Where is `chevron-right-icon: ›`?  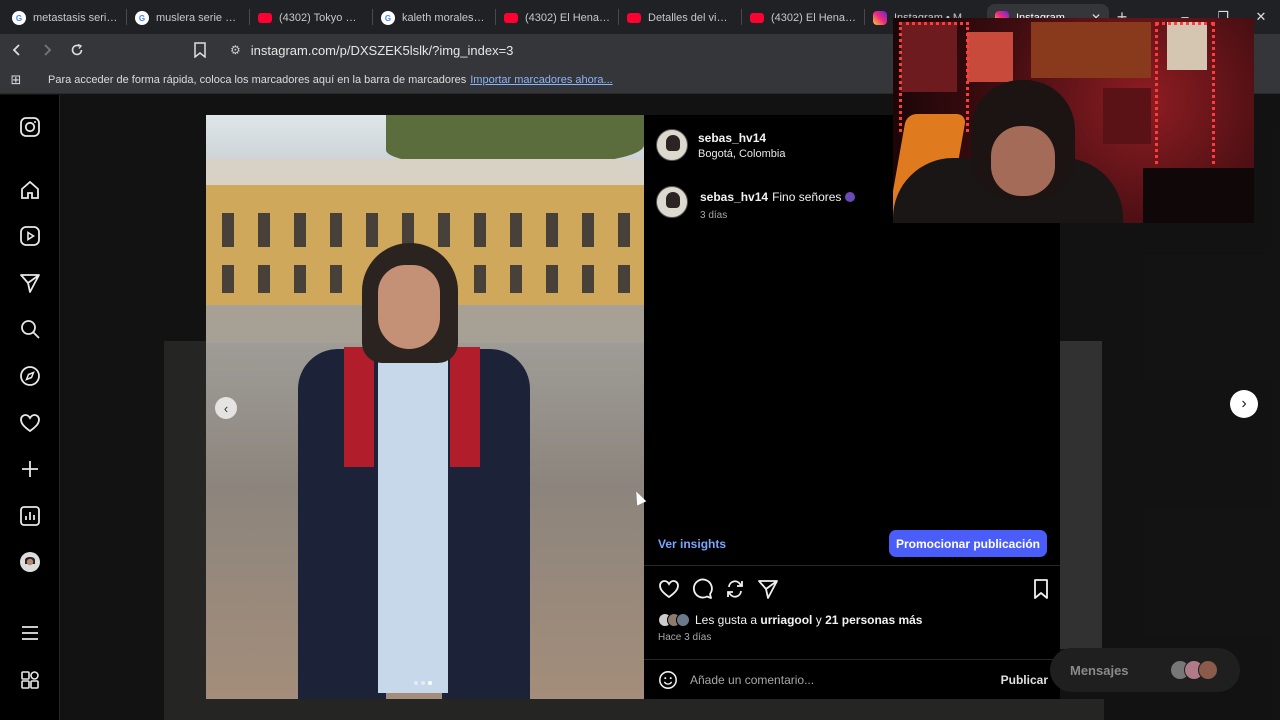
chevron-right-icon: › is located at coordinates (1244, 403).